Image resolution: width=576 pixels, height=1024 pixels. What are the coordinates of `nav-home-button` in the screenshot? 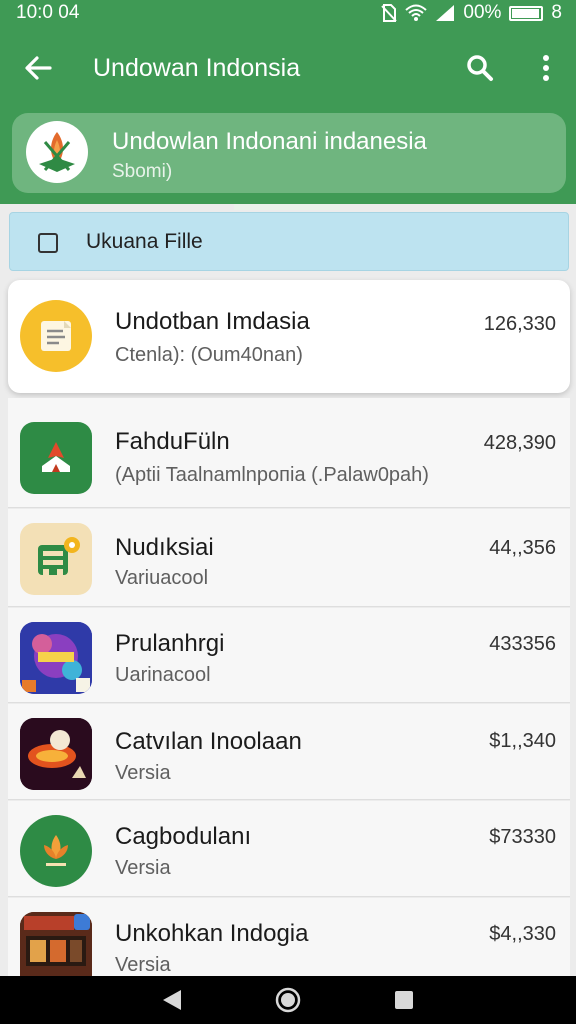 It's located at (288, 1000).